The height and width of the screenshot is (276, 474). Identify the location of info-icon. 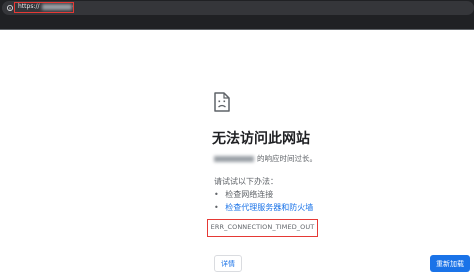
(10, 8).